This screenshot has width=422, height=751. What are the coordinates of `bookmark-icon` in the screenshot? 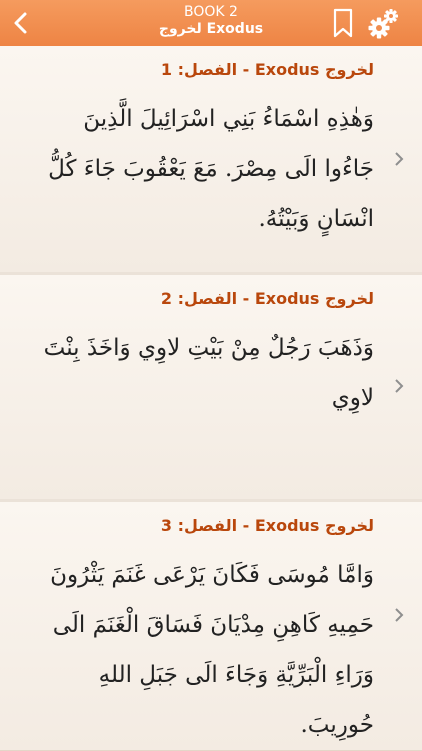 It's located at (343, 23).